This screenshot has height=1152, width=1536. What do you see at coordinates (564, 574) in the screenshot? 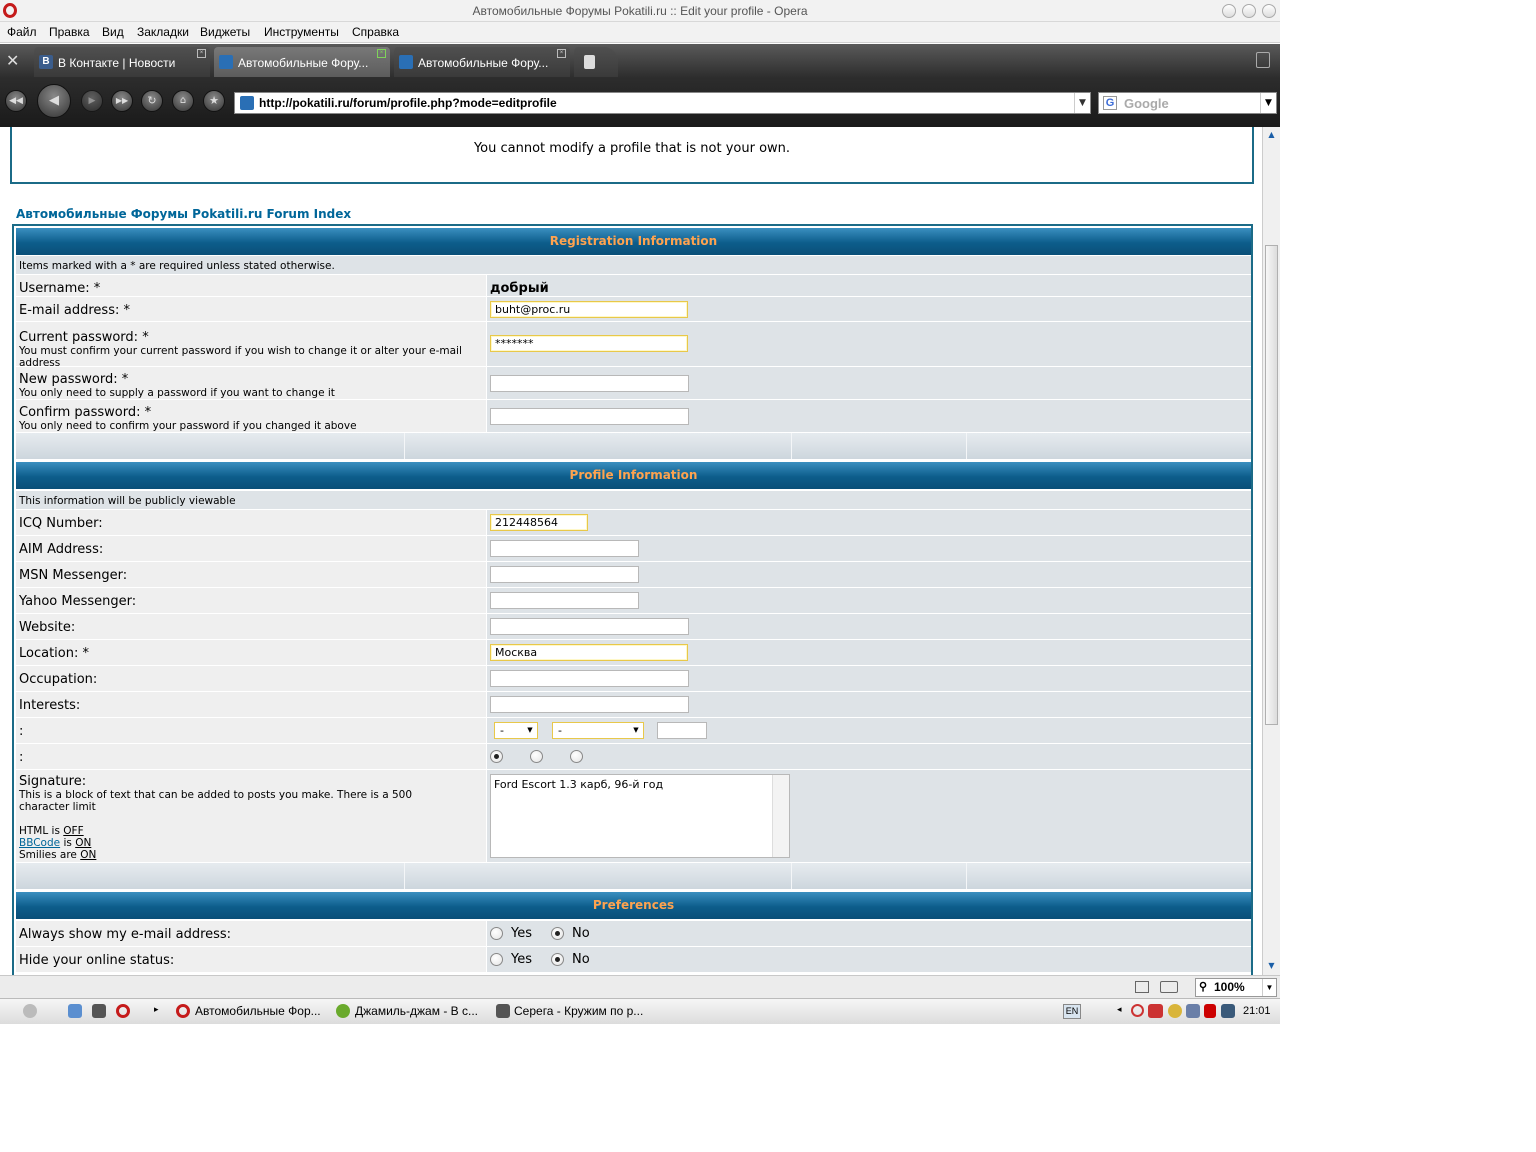
I see `msn-field` at bounding box center [564, 574].